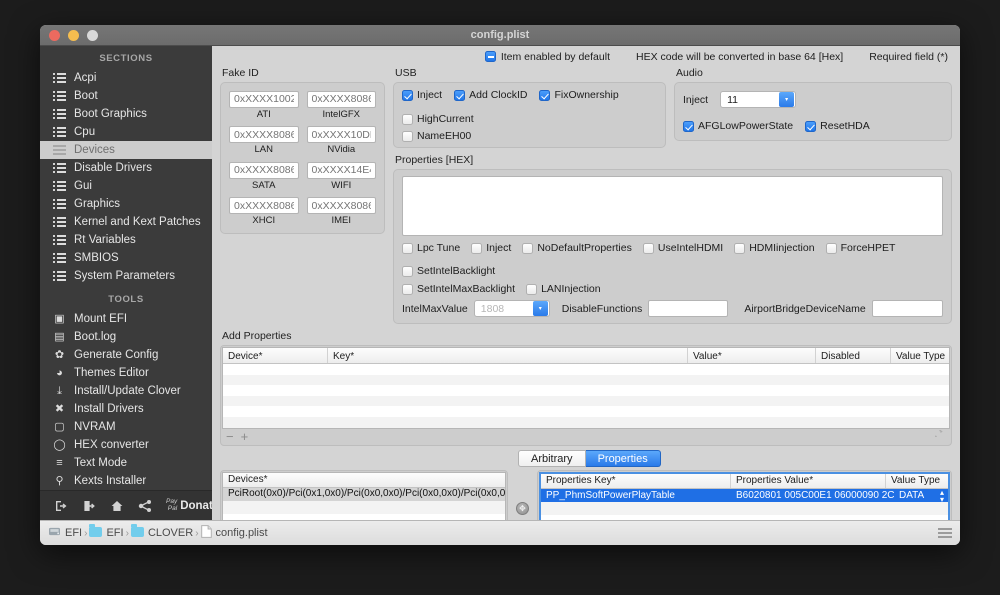  I want to click on breadcrumb-item-clover: CLOVER, so click(161, 532).